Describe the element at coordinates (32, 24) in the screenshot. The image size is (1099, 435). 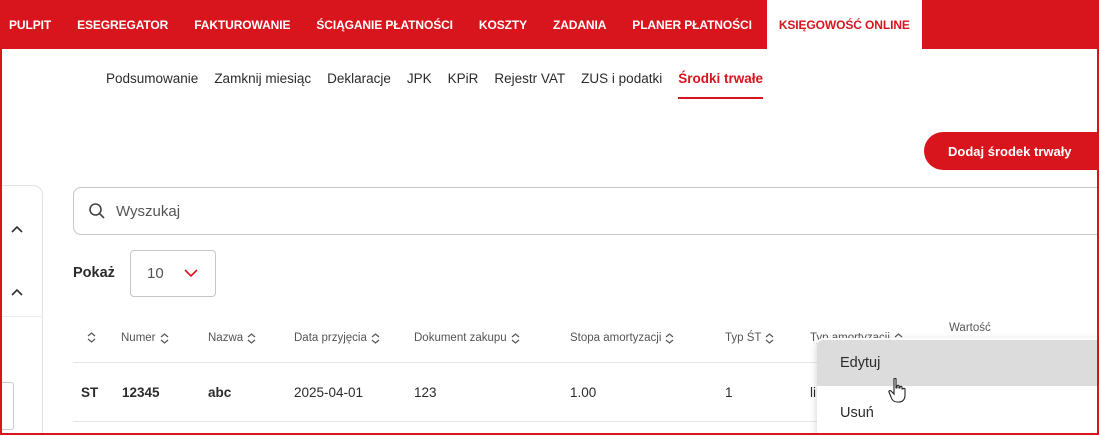
I see `nav-item-pulpit: PULPIT` at that location.